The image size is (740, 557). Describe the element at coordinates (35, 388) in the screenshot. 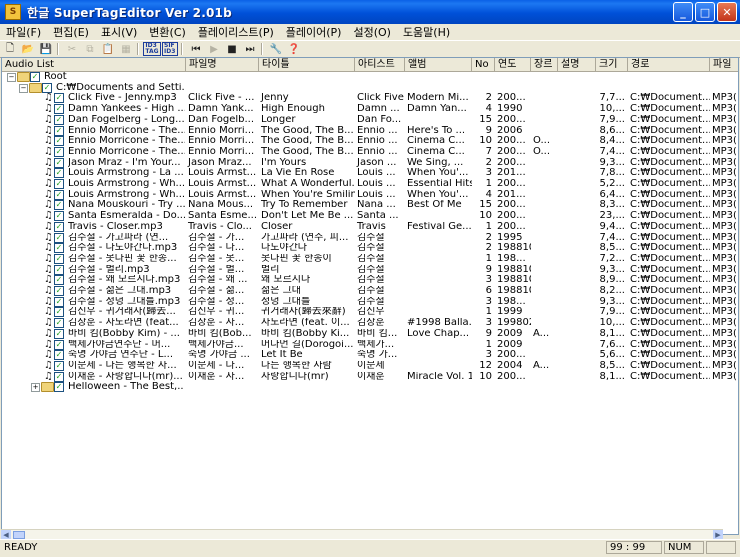

I see `expand-icon: +` at that location.